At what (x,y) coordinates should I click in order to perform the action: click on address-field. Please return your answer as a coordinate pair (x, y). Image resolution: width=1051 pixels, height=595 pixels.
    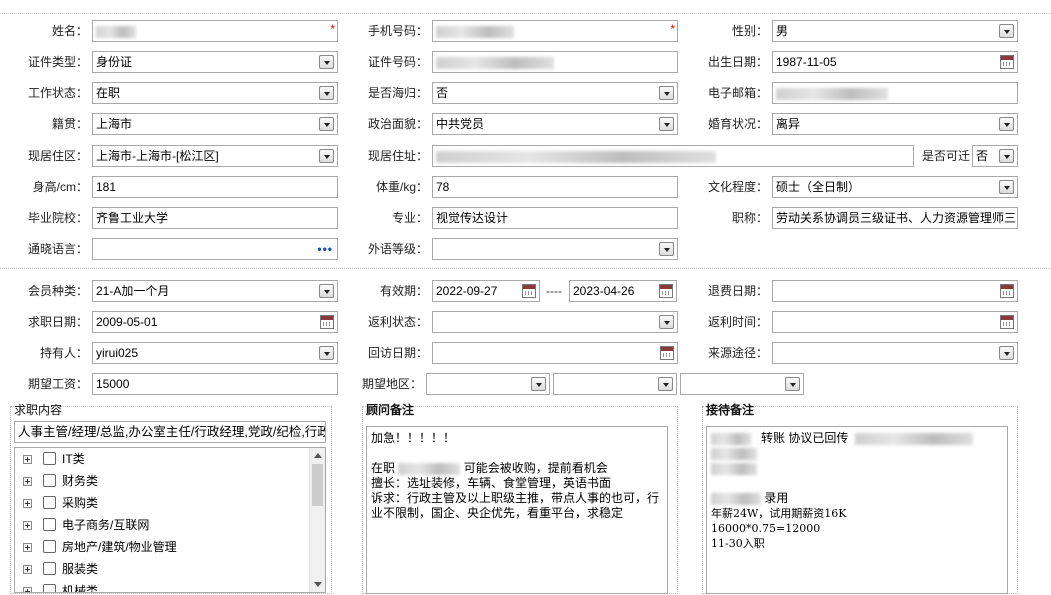
    Looking at the image, I should click on (673, 156).